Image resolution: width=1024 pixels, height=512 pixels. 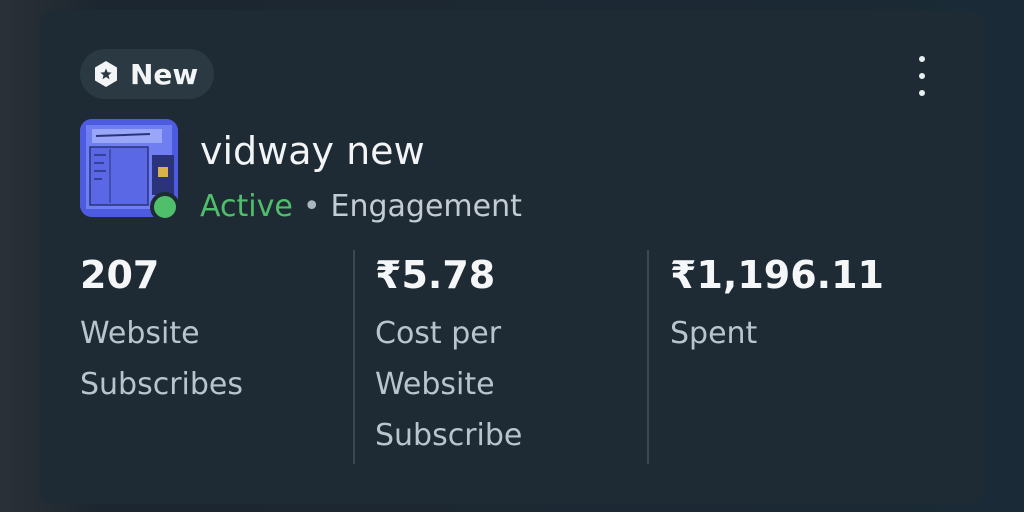 I want to click on campaign-subline: Active • Engagement, so click(x=361, y=207).